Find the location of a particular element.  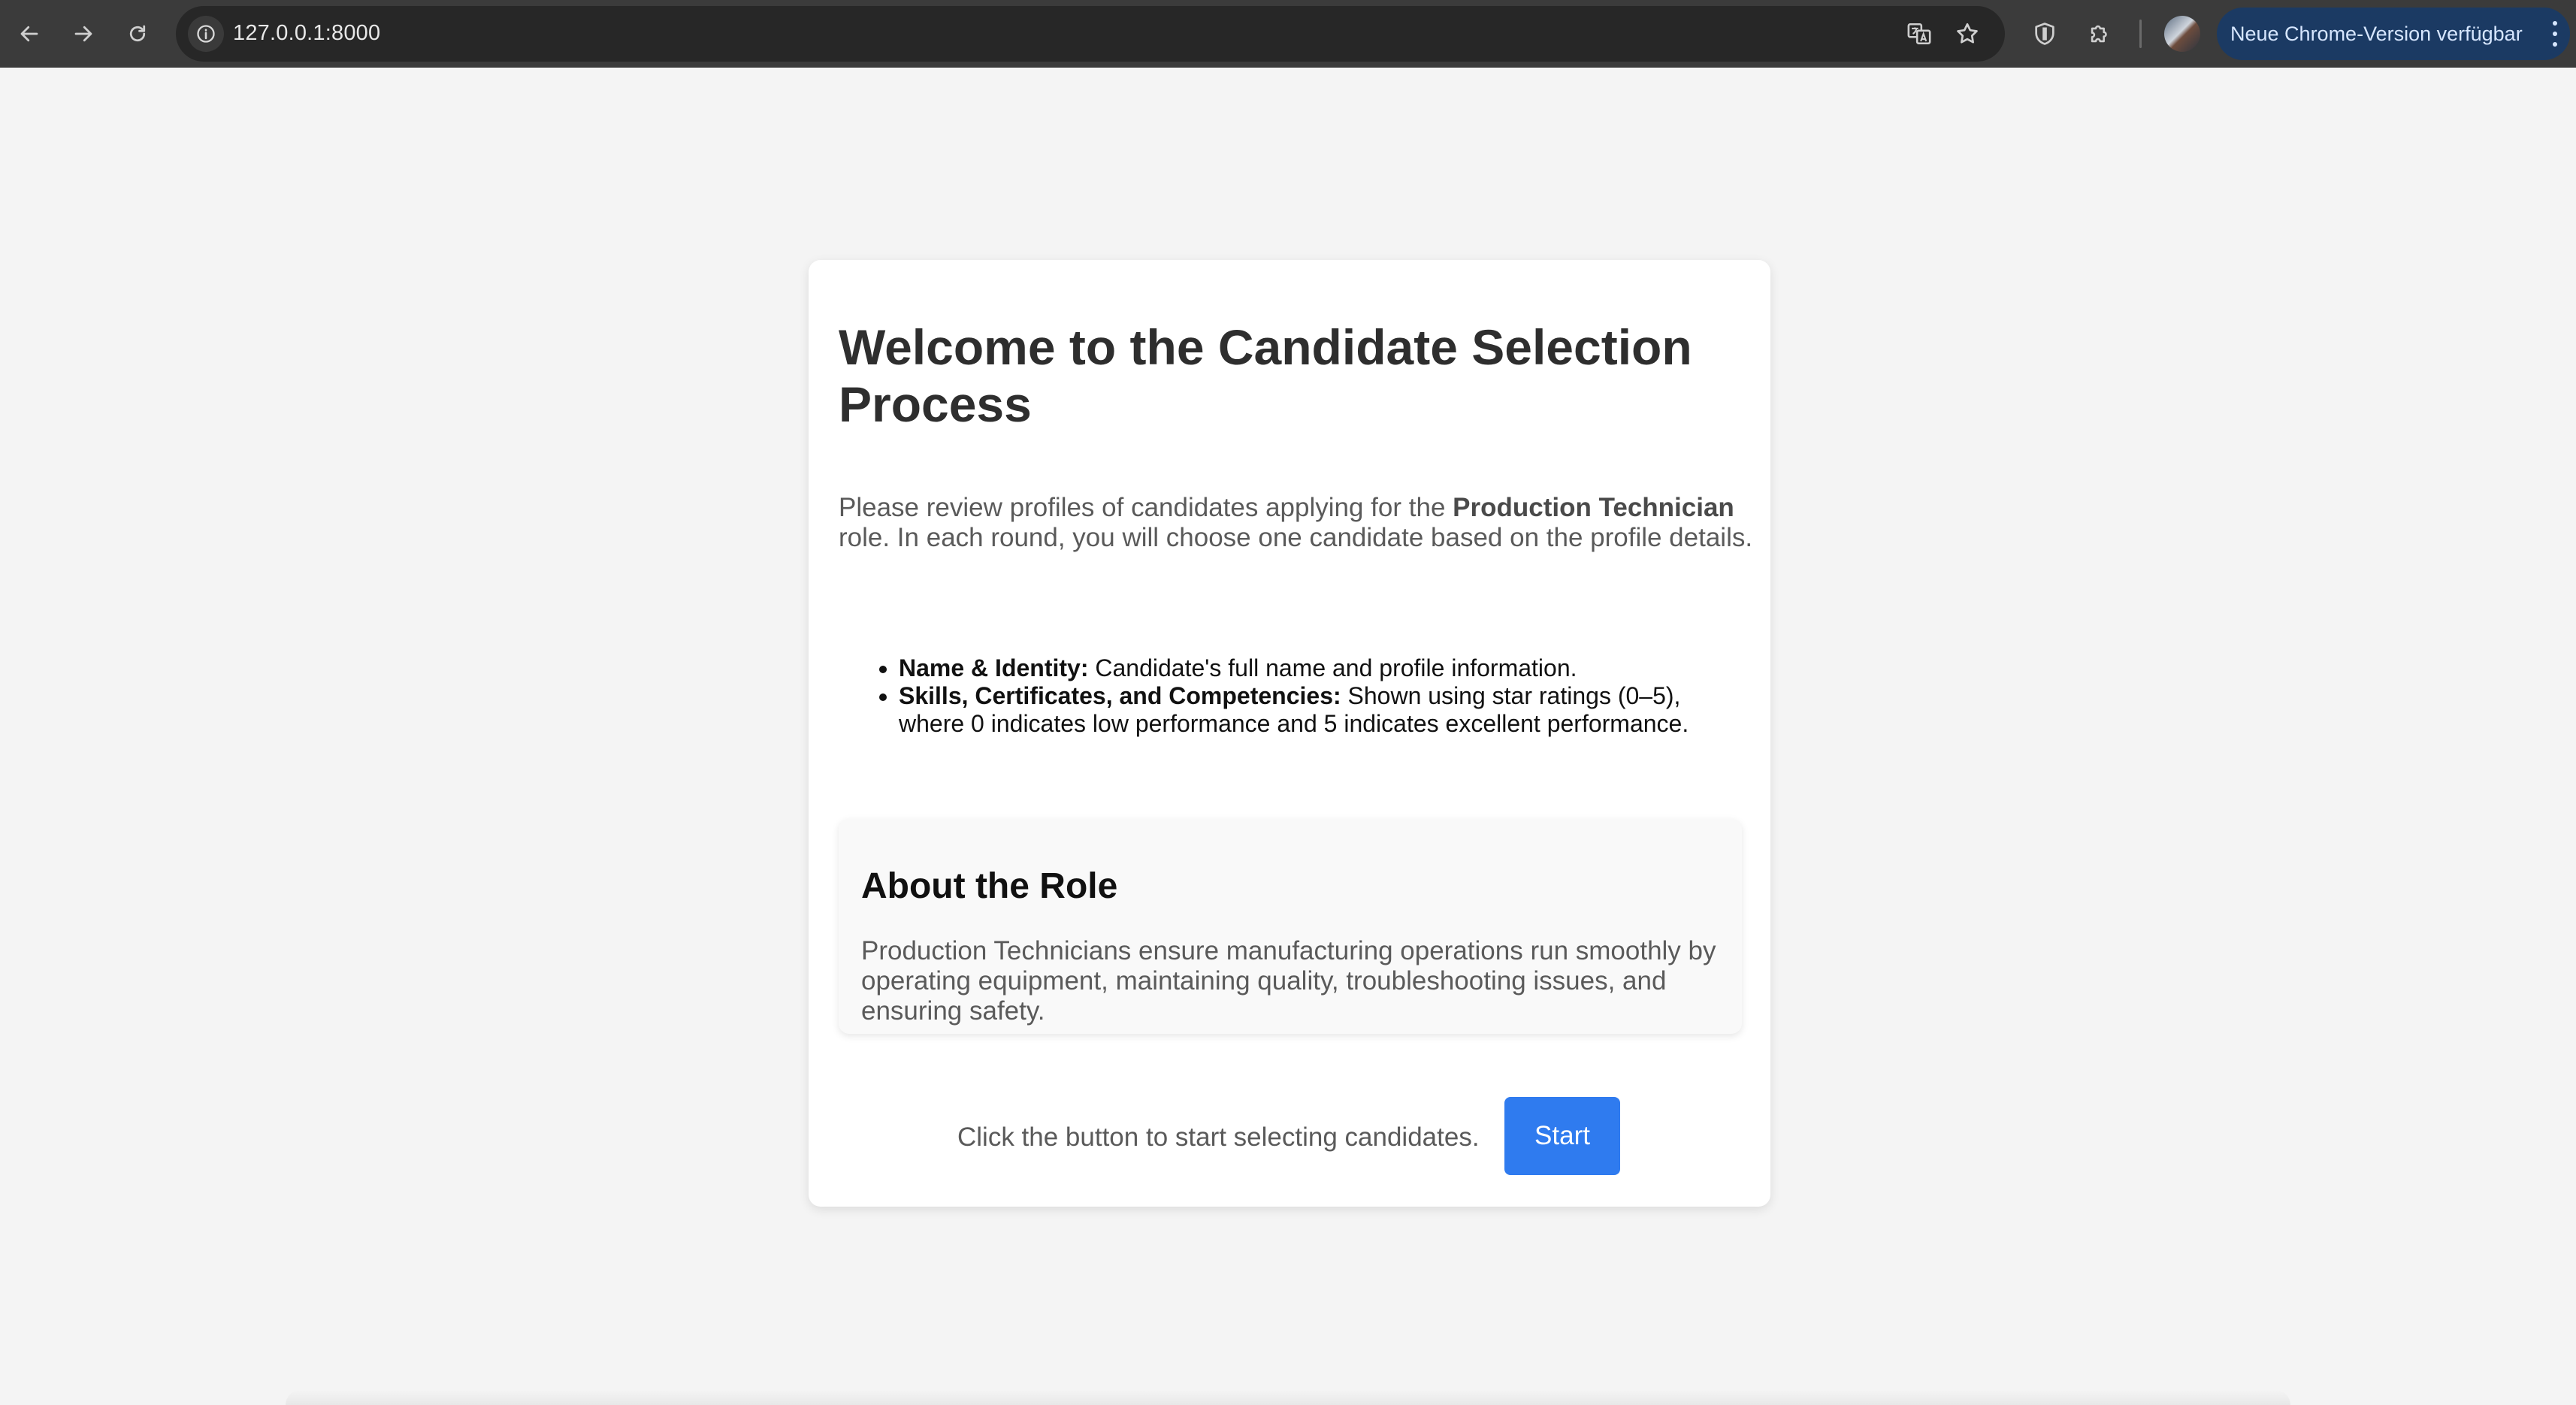

shield-extension-button is located at coordinates (2045, 34).